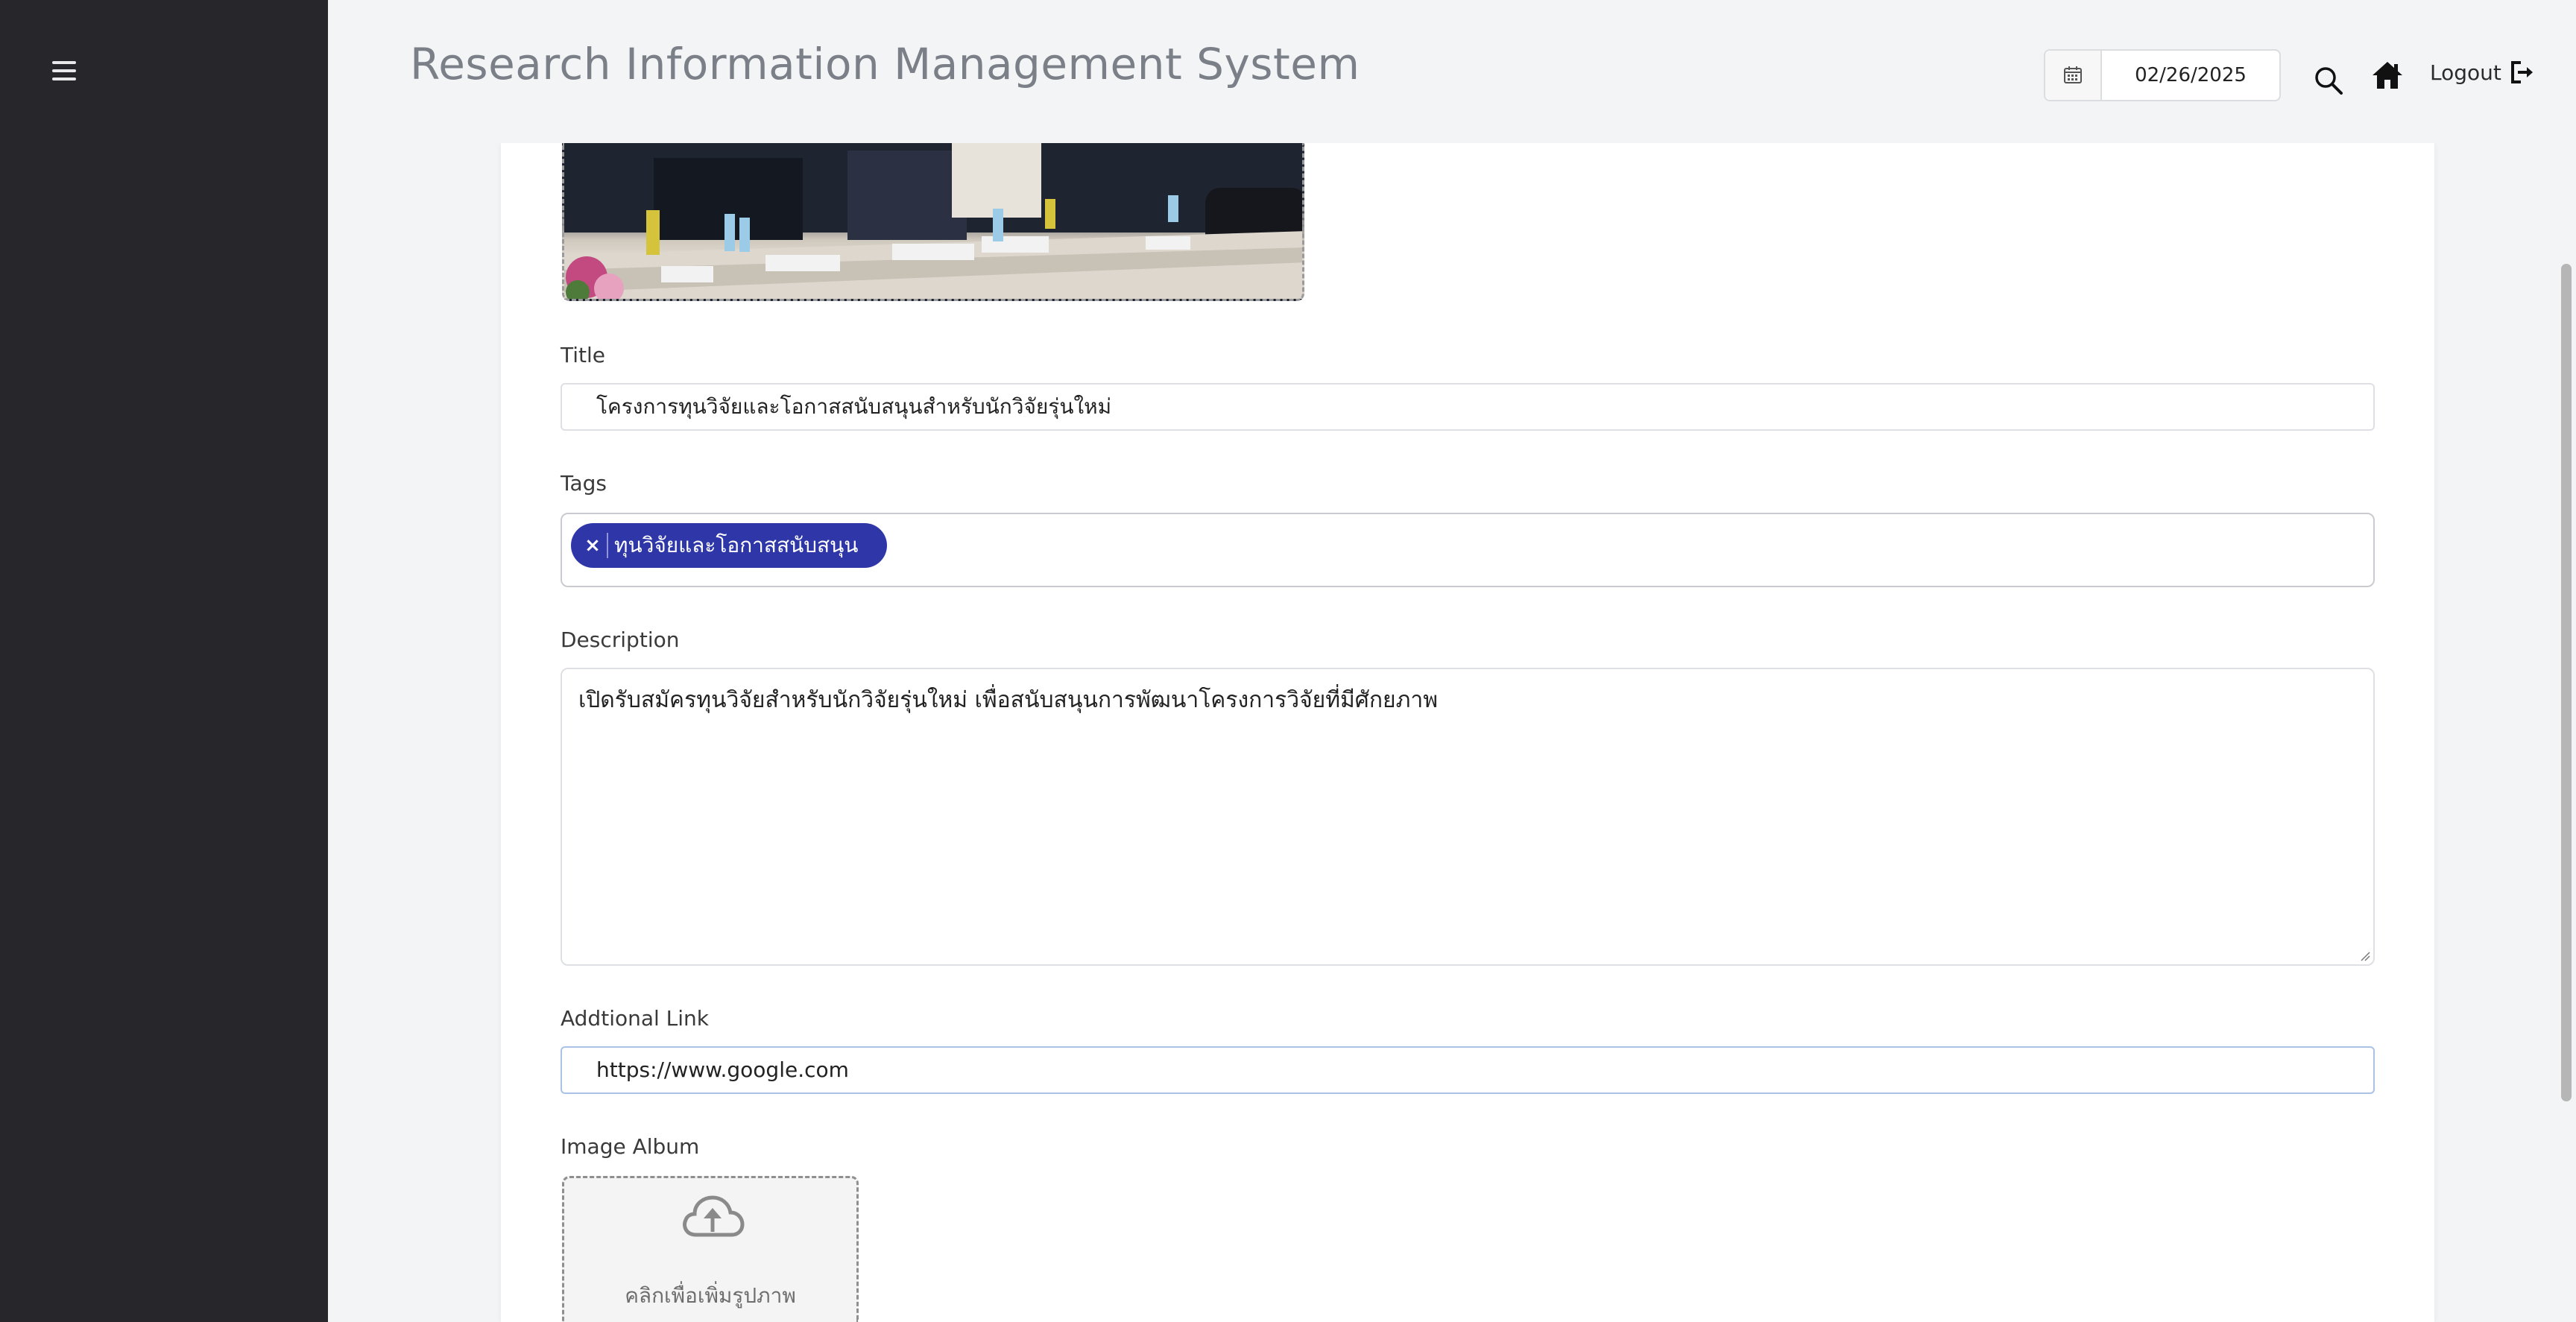 This screenshot has width=2576, height=1322. What do you see at coordinates (1452, 71) in the screenshot?
I see `top-header: Research Information Management System L` at bounding box center [1452, 71].